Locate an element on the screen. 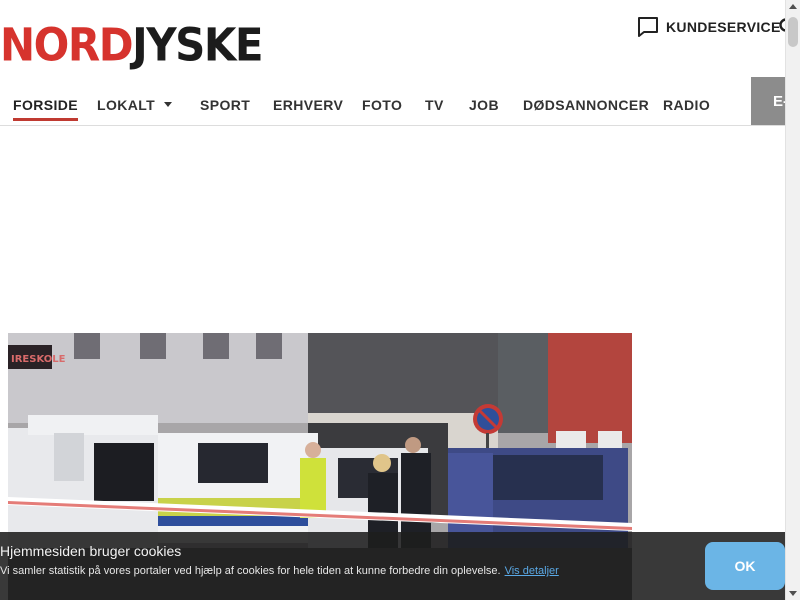  shop-sign-text: IRESKOLE is located at coordinates (38, 359).